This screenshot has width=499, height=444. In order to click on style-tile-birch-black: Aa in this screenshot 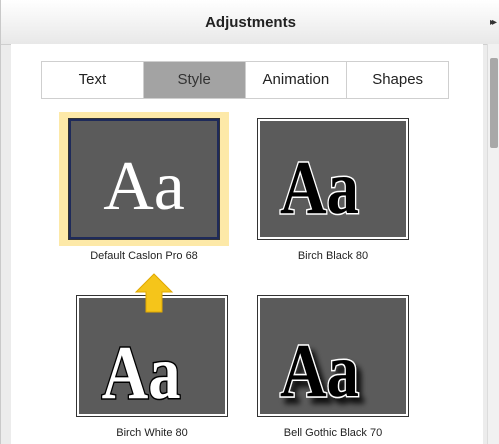, I will do `click(333, 179)`.